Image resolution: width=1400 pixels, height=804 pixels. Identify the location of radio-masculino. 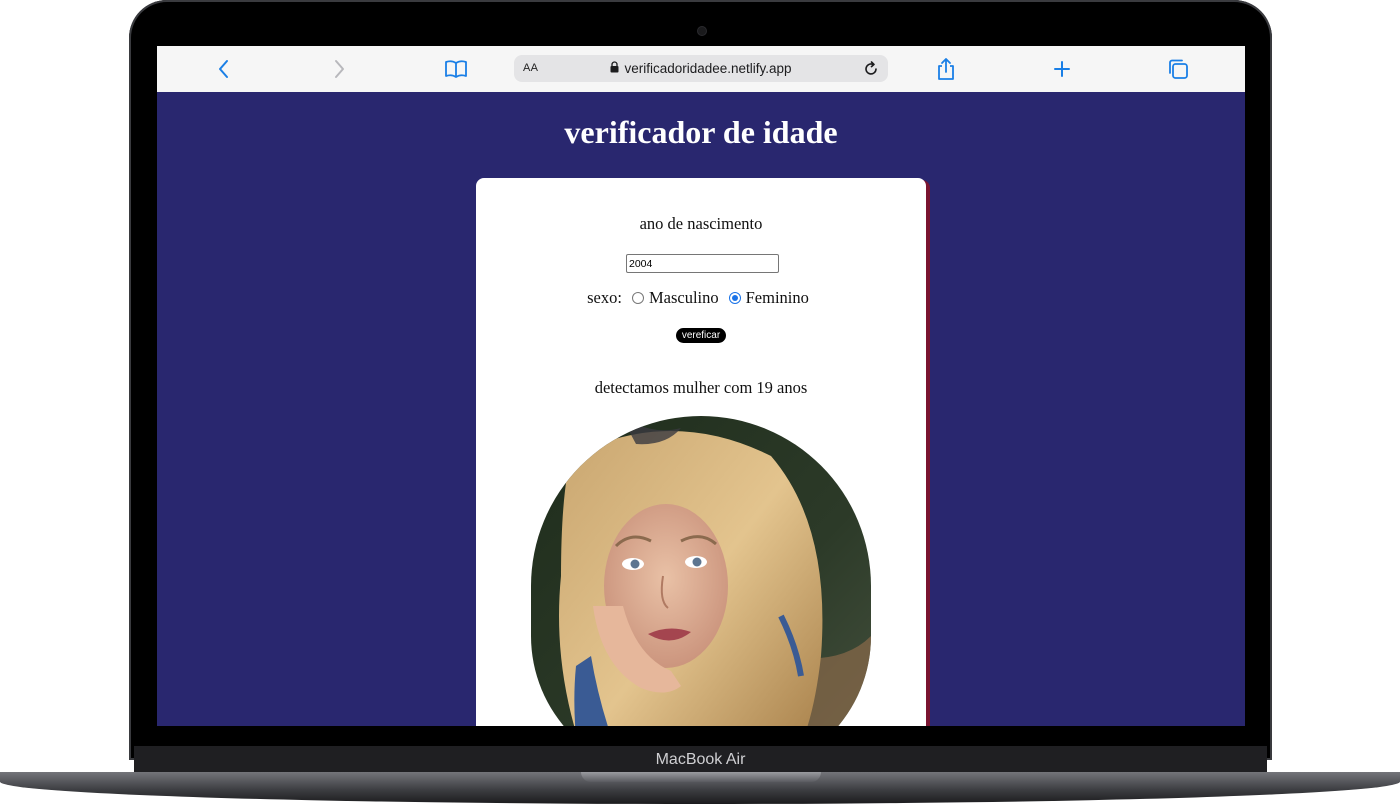
(637, 298).